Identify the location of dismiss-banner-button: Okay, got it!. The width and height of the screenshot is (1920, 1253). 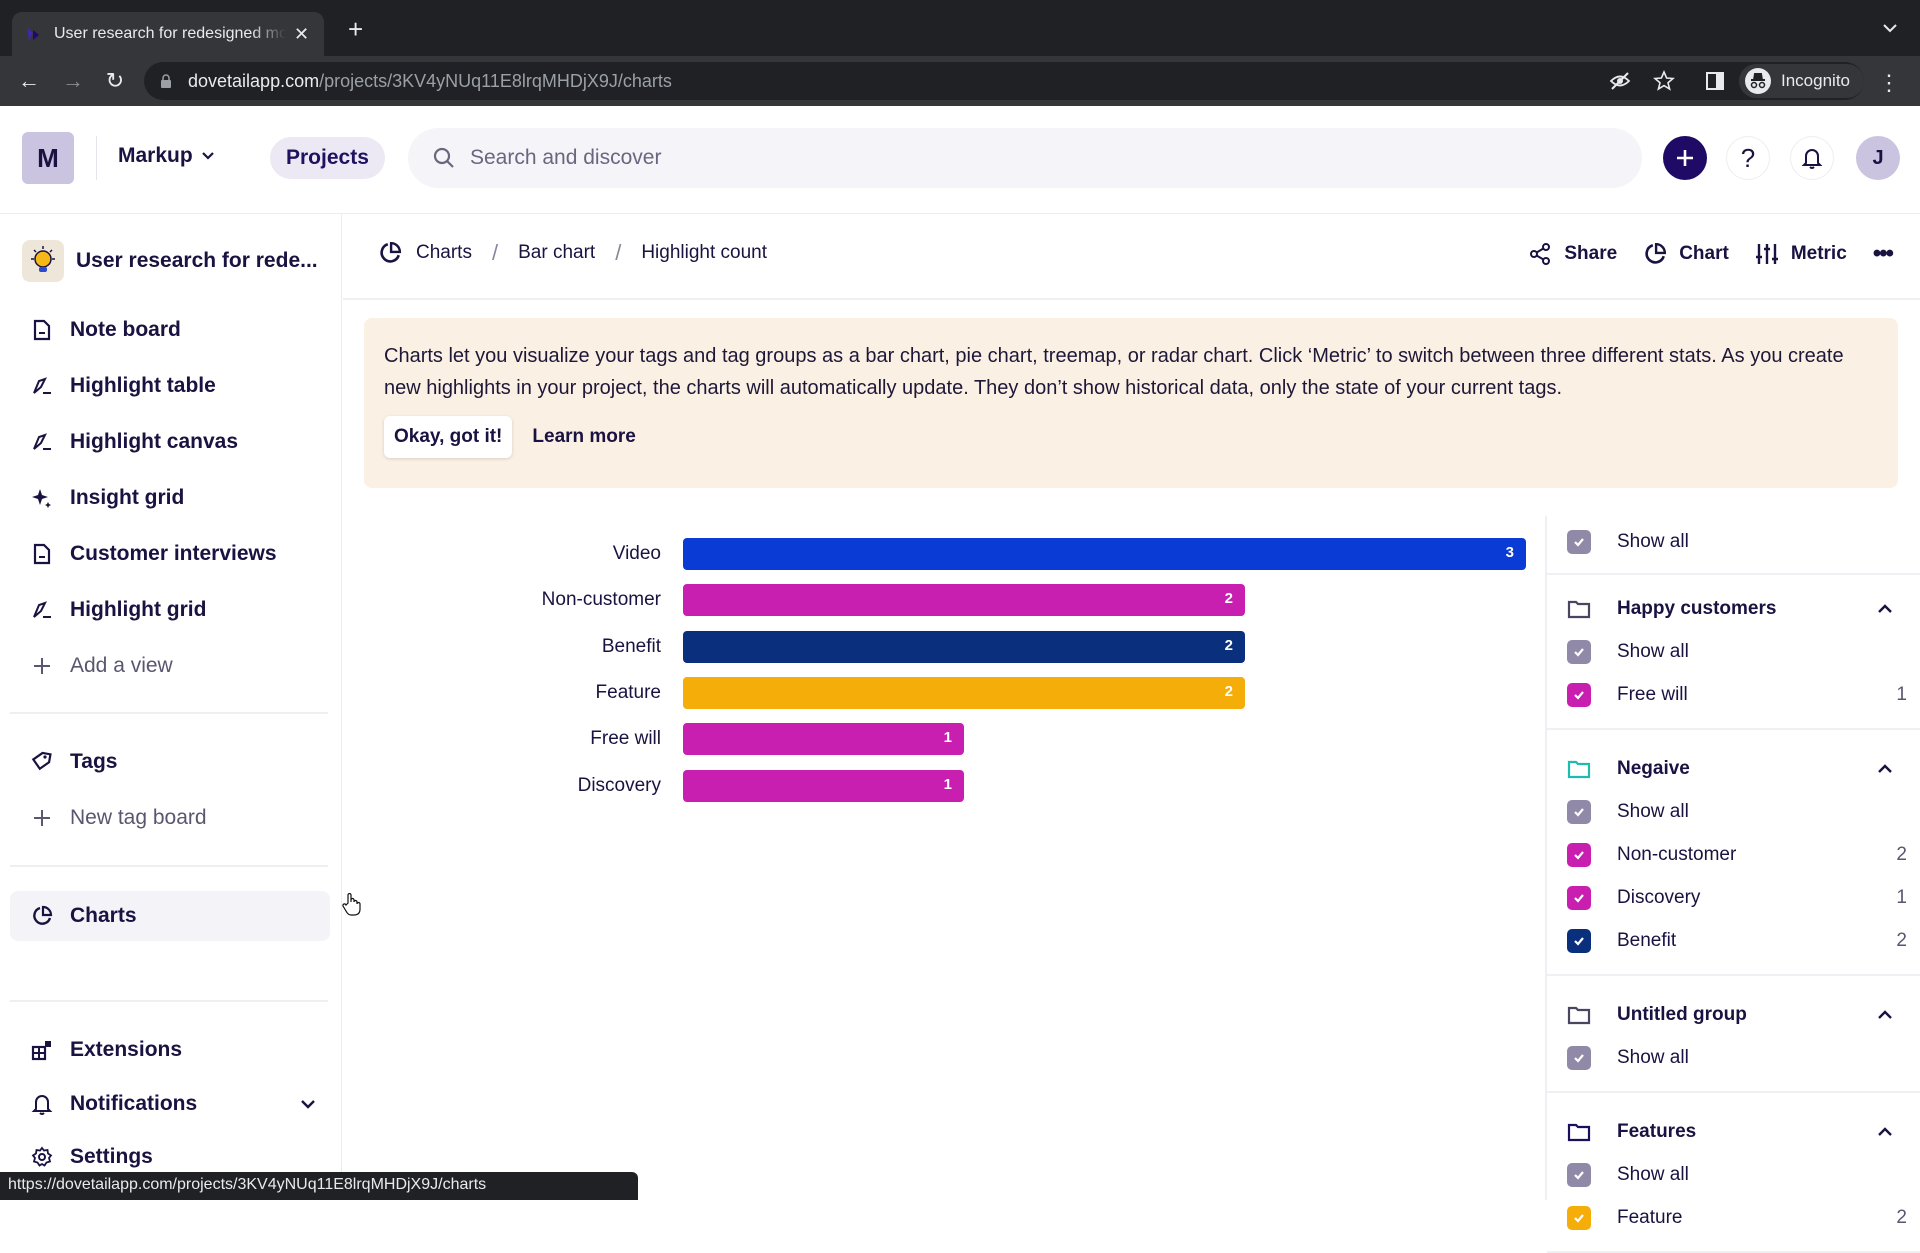
(448, 437).